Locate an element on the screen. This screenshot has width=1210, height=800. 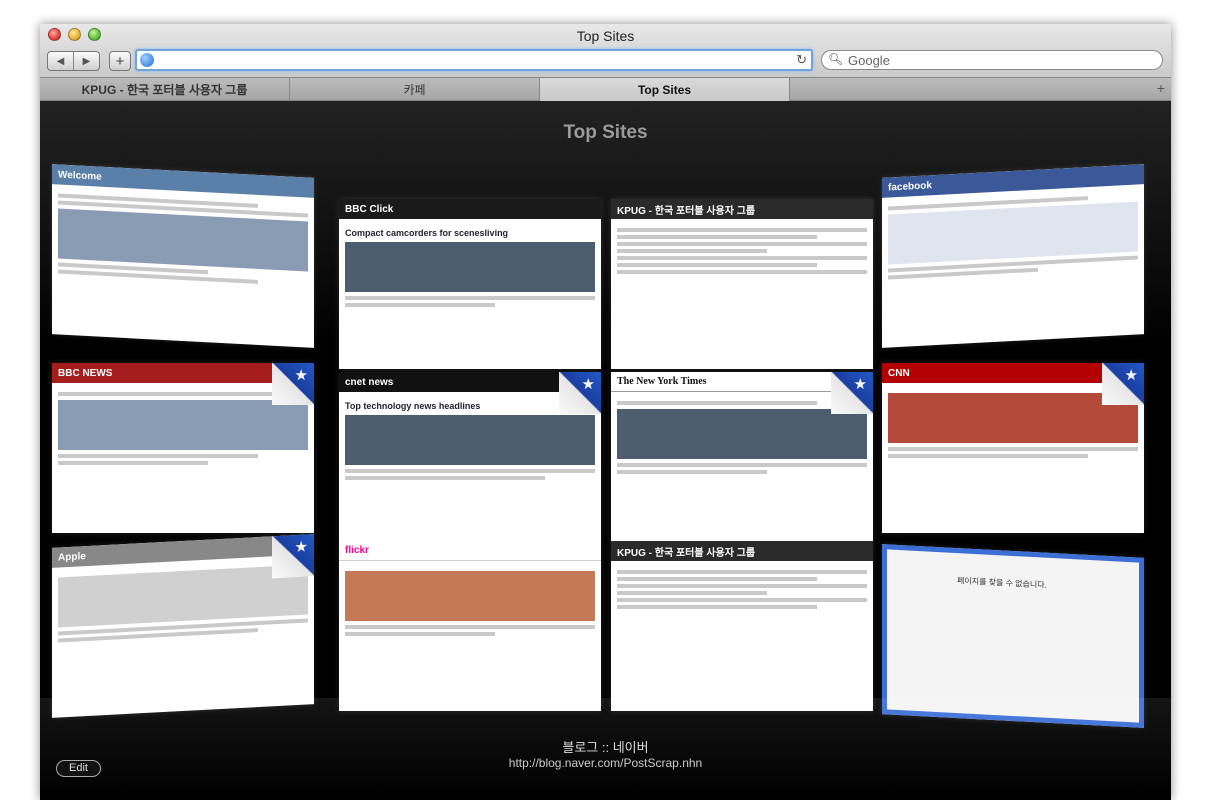
search-icon: 🔍︎ is located at coordinates (835, 59).